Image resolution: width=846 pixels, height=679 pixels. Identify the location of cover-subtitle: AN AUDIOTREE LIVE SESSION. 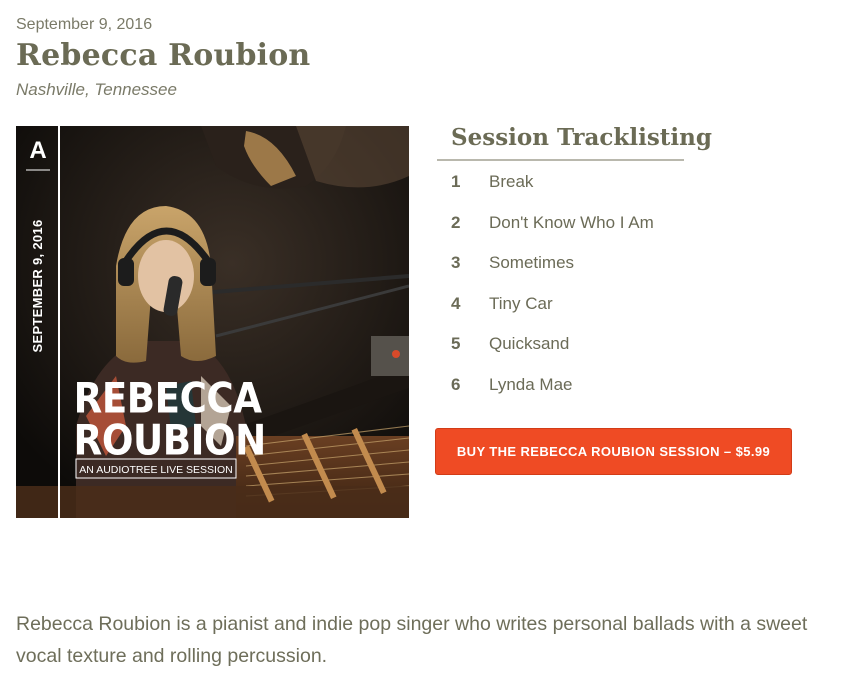
(155, 470).